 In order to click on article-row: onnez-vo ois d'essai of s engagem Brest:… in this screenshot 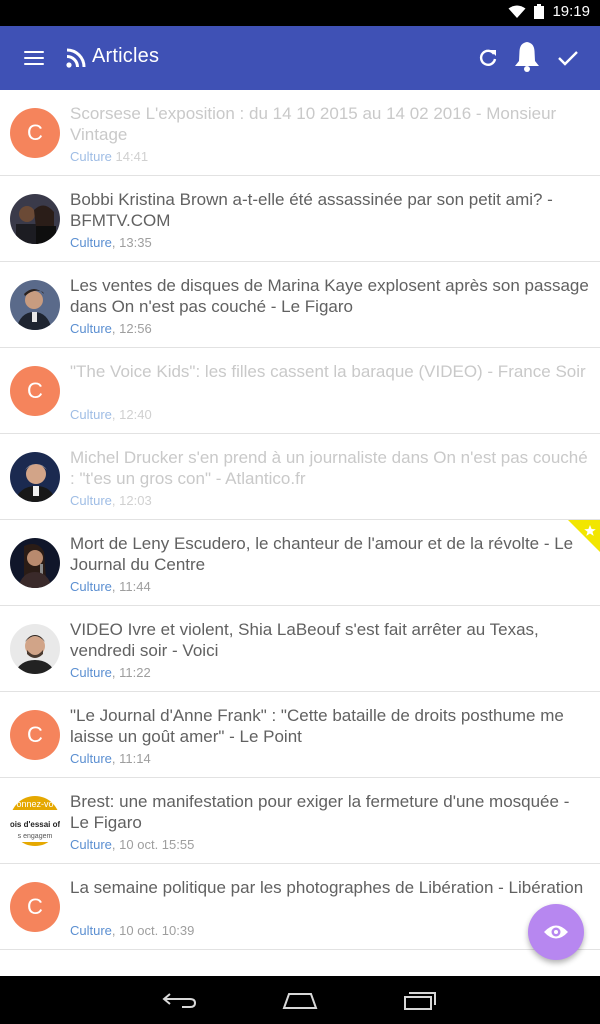, I will do `click(300, 821)`.